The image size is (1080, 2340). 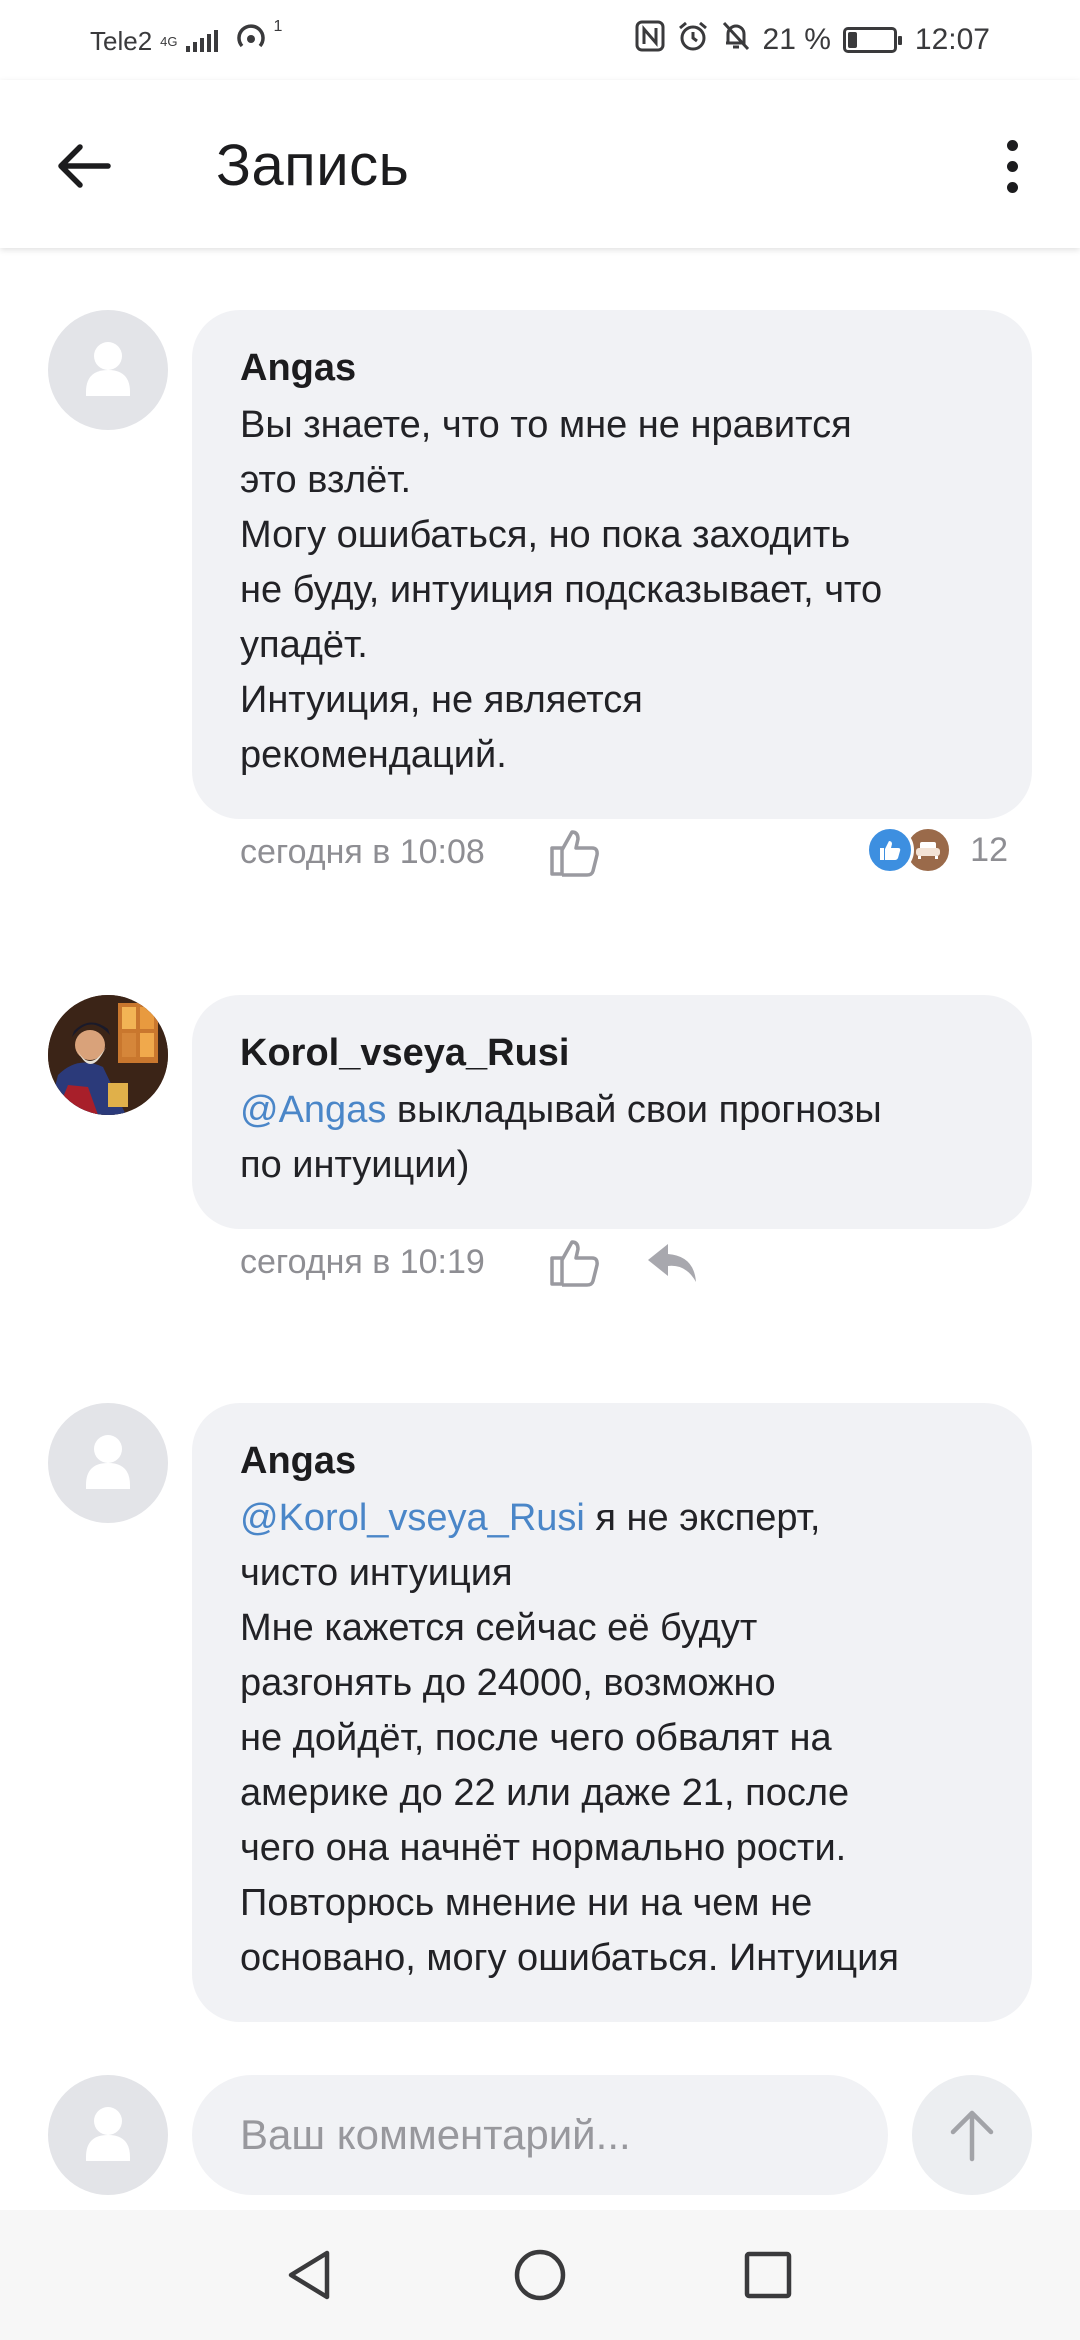 I want to click on arrow-left-icon, so click(x=84, y=166).